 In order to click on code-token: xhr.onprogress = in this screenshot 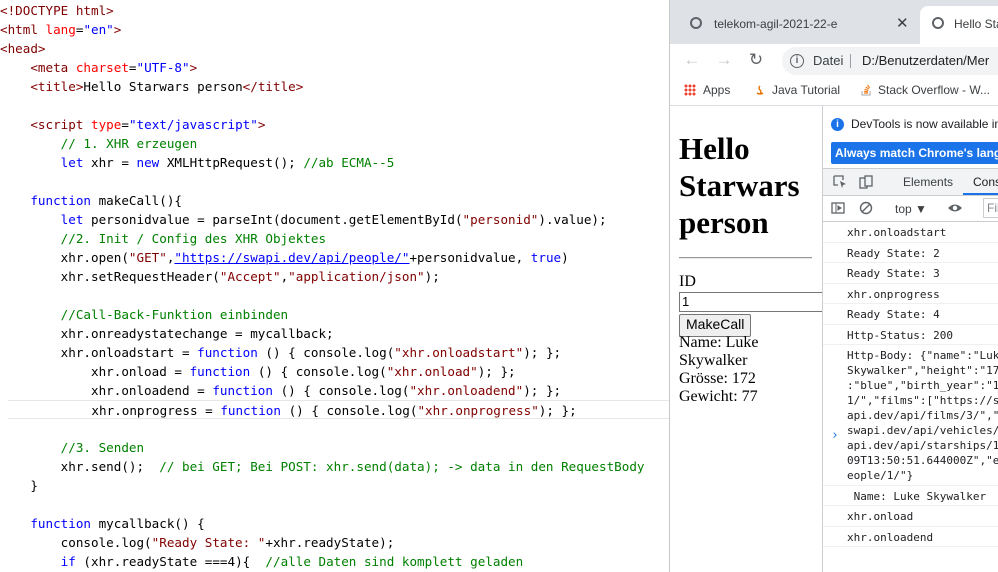, I will do `click(114, 410)`.